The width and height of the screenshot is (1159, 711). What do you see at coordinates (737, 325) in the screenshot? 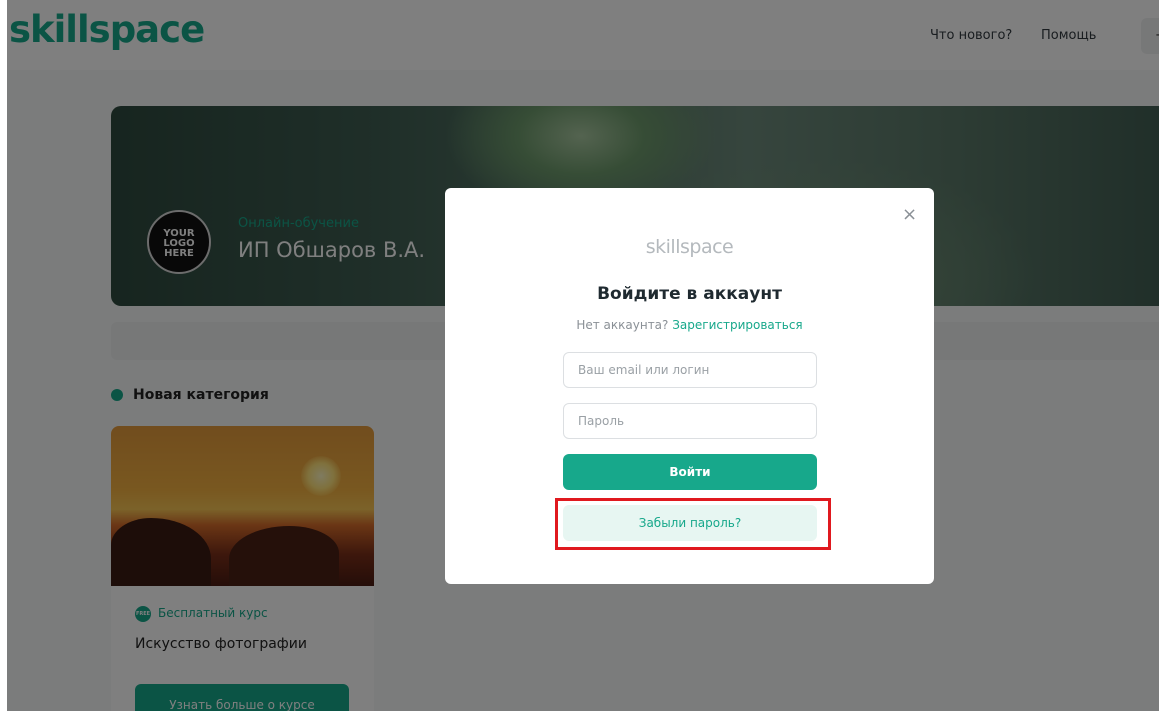
I see `register-link: Зарегистрироваться` at bounding box center [737, 325].